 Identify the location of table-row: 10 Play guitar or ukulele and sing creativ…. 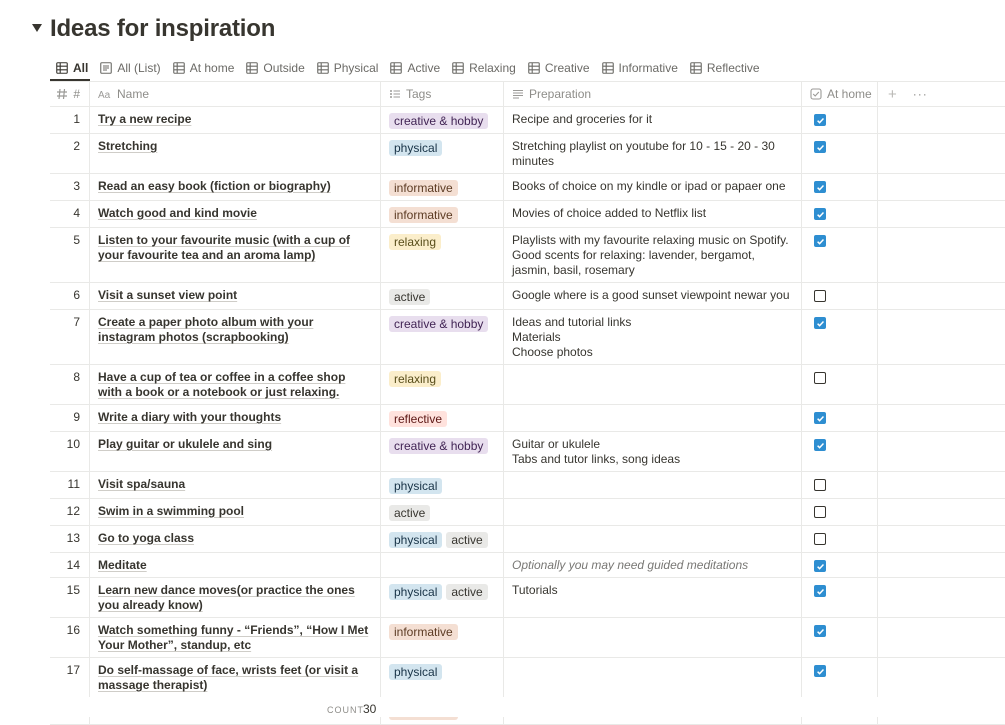
(527, 452).